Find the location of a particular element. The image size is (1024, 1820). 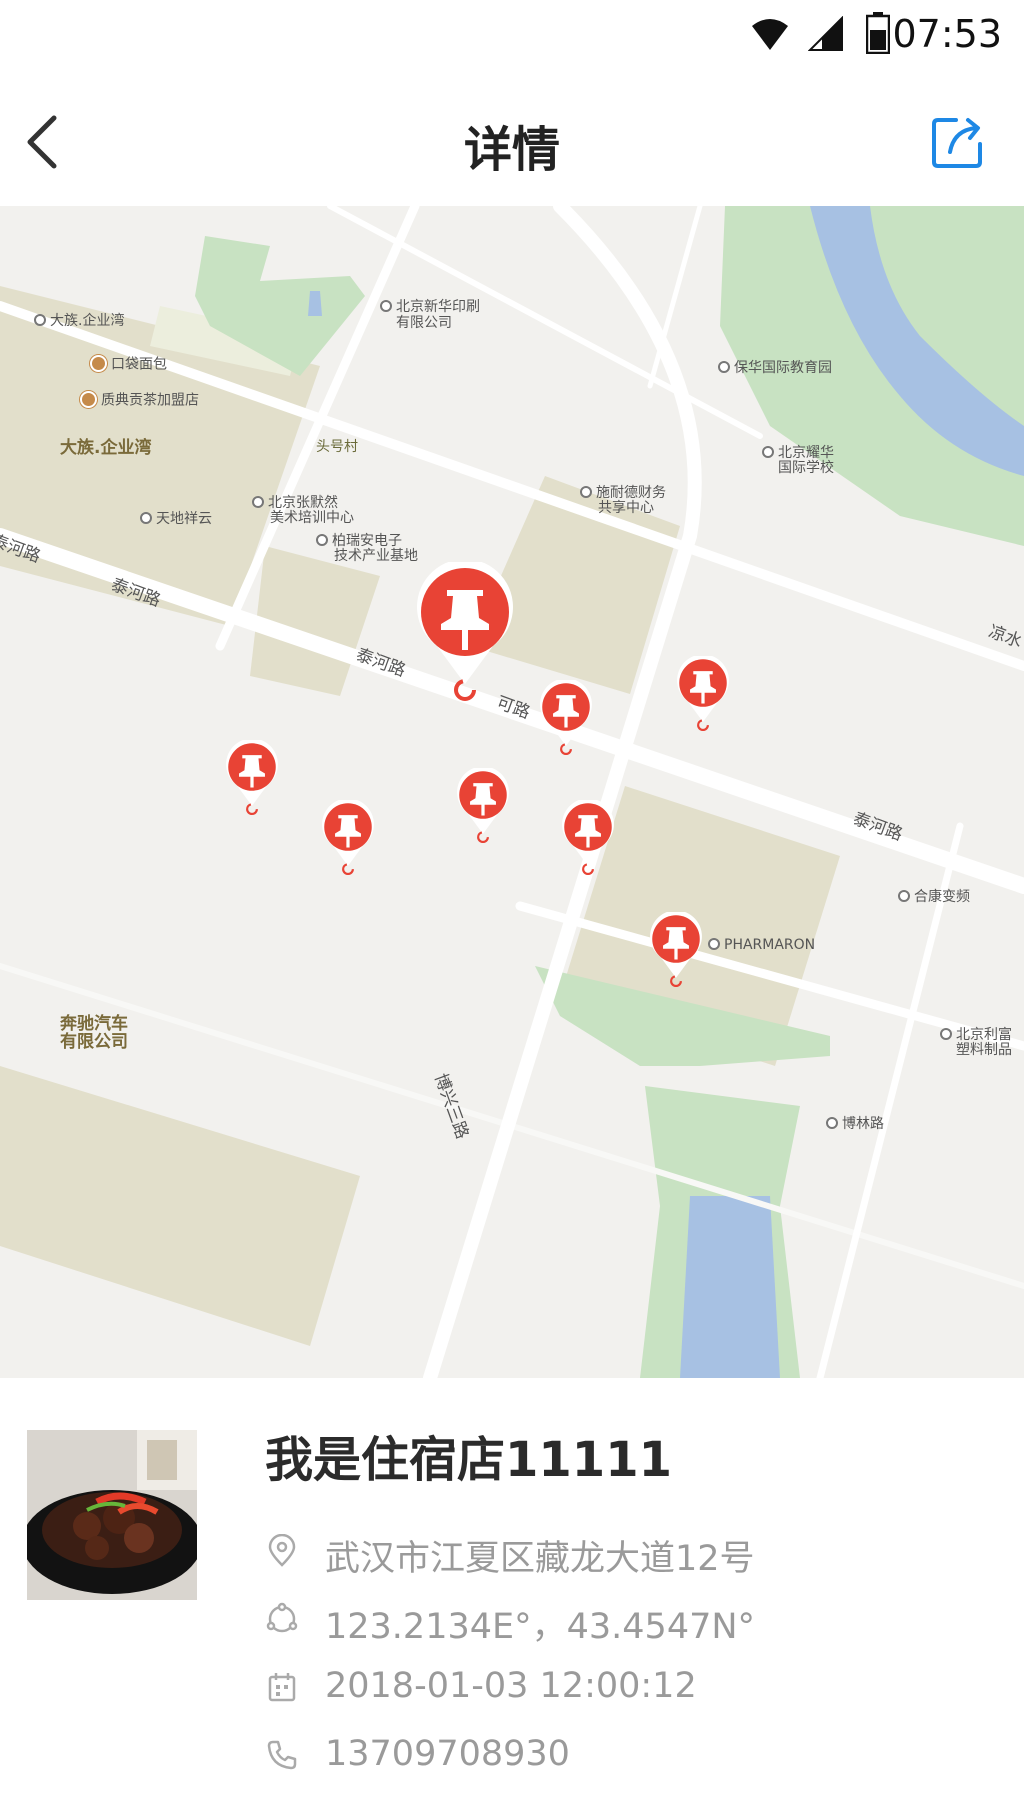

share-icon is located at coordinates (957, 143).